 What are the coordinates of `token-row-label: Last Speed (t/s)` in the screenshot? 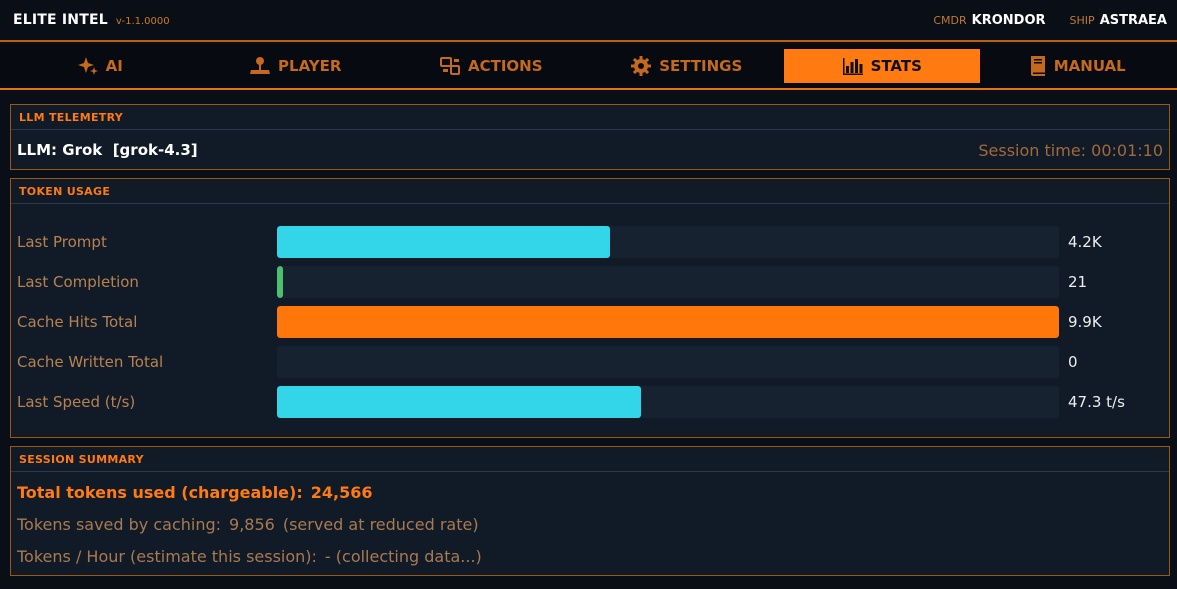 It's located at (76, 402).